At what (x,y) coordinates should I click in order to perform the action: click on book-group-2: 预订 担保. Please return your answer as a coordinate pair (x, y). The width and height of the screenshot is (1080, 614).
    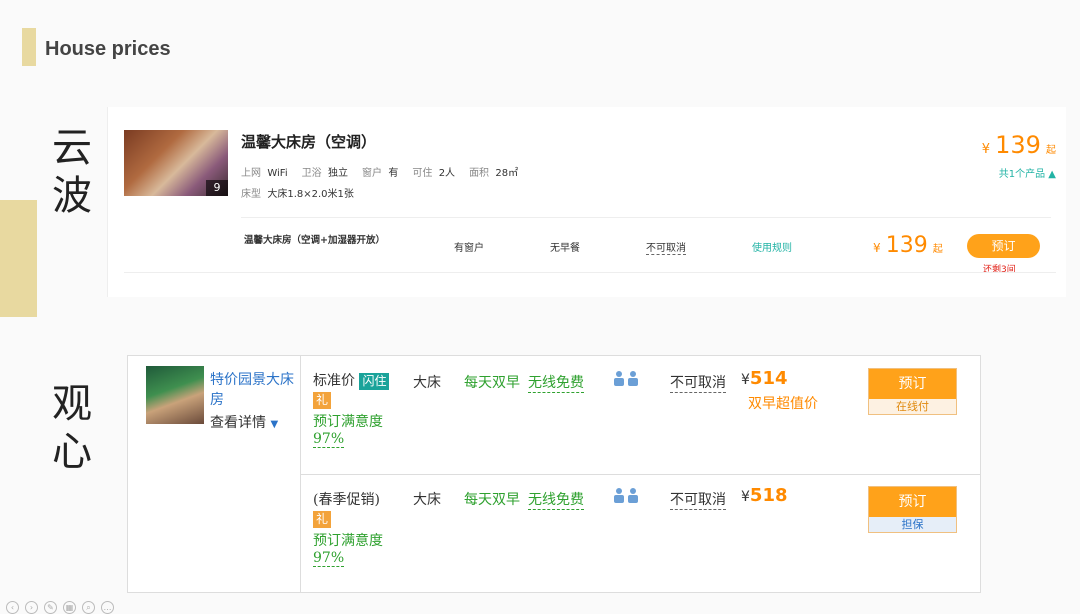
    Looking at the image, I should click on (912, 509).